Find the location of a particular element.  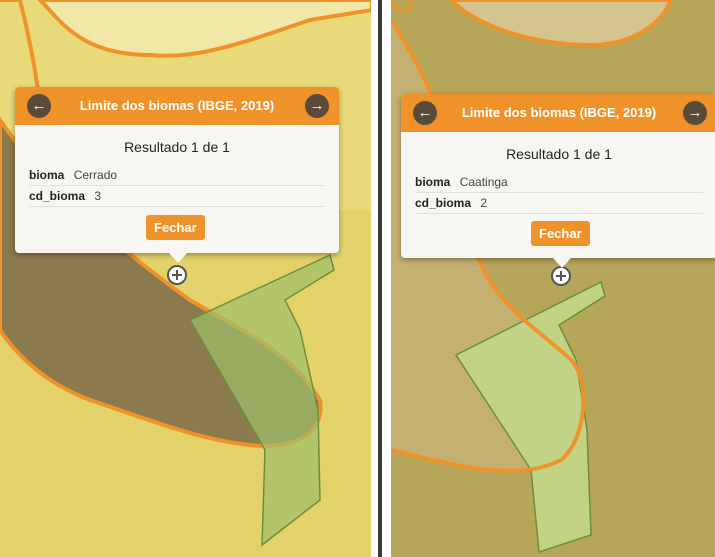

attribute-row: cd_bioma 2 is located at coordinates (559, 203).